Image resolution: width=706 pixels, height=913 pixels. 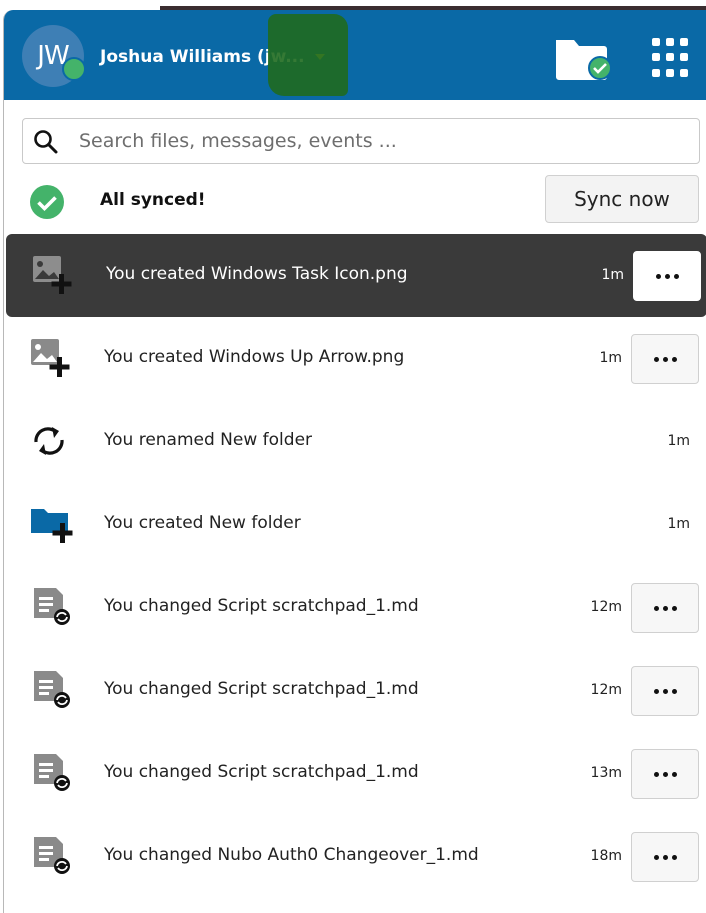 What do you see at coordinates (257, 274) in the screenshot?
I see `activity-text: You created Windows Task Icon.png` at bounding box center [257, 274].